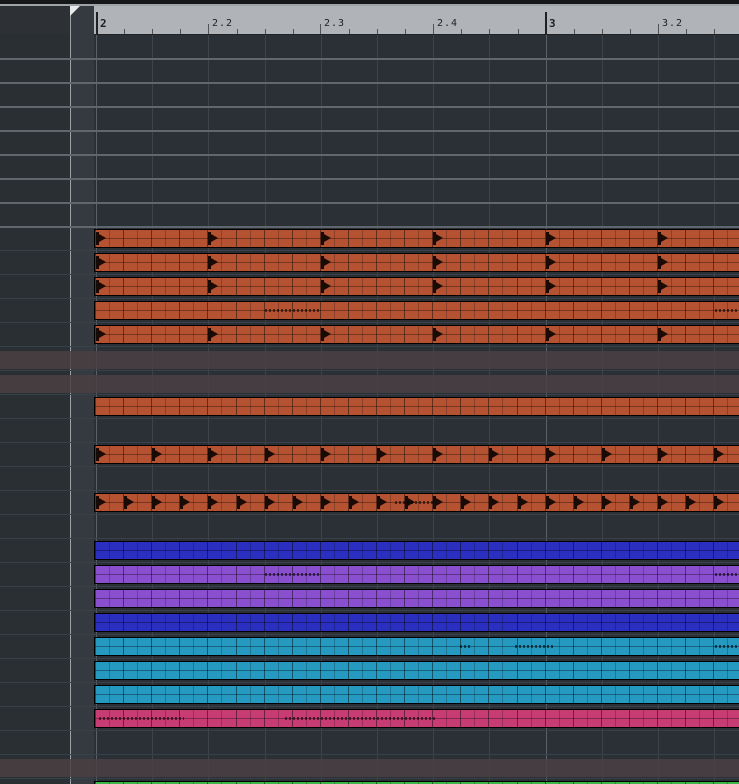 This screenshot has width=739, height=784. I want to click on ruler-marker-label: 2, so click(104, 23).